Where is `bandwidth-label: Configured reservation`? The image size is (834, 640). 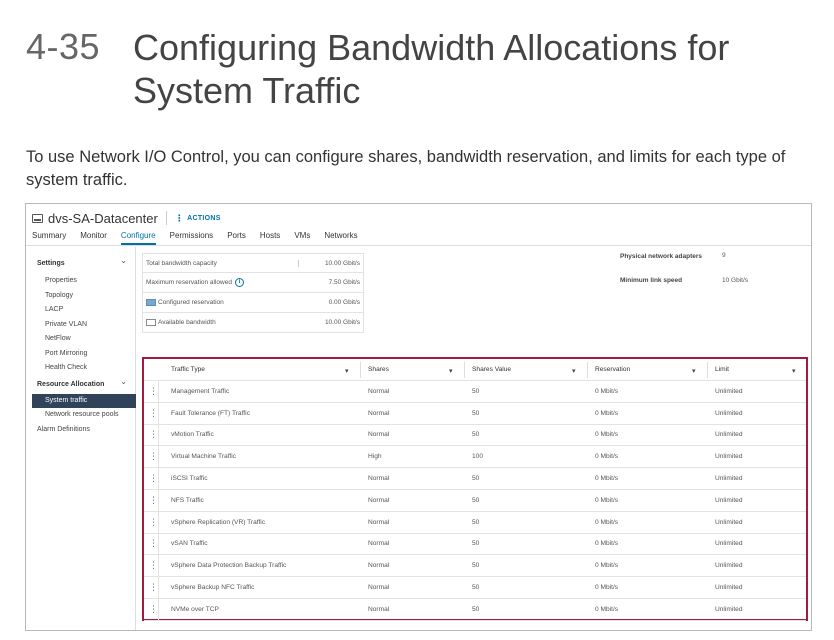
bandwidth-label: Configured reservation is located at coordinates (185, 302).